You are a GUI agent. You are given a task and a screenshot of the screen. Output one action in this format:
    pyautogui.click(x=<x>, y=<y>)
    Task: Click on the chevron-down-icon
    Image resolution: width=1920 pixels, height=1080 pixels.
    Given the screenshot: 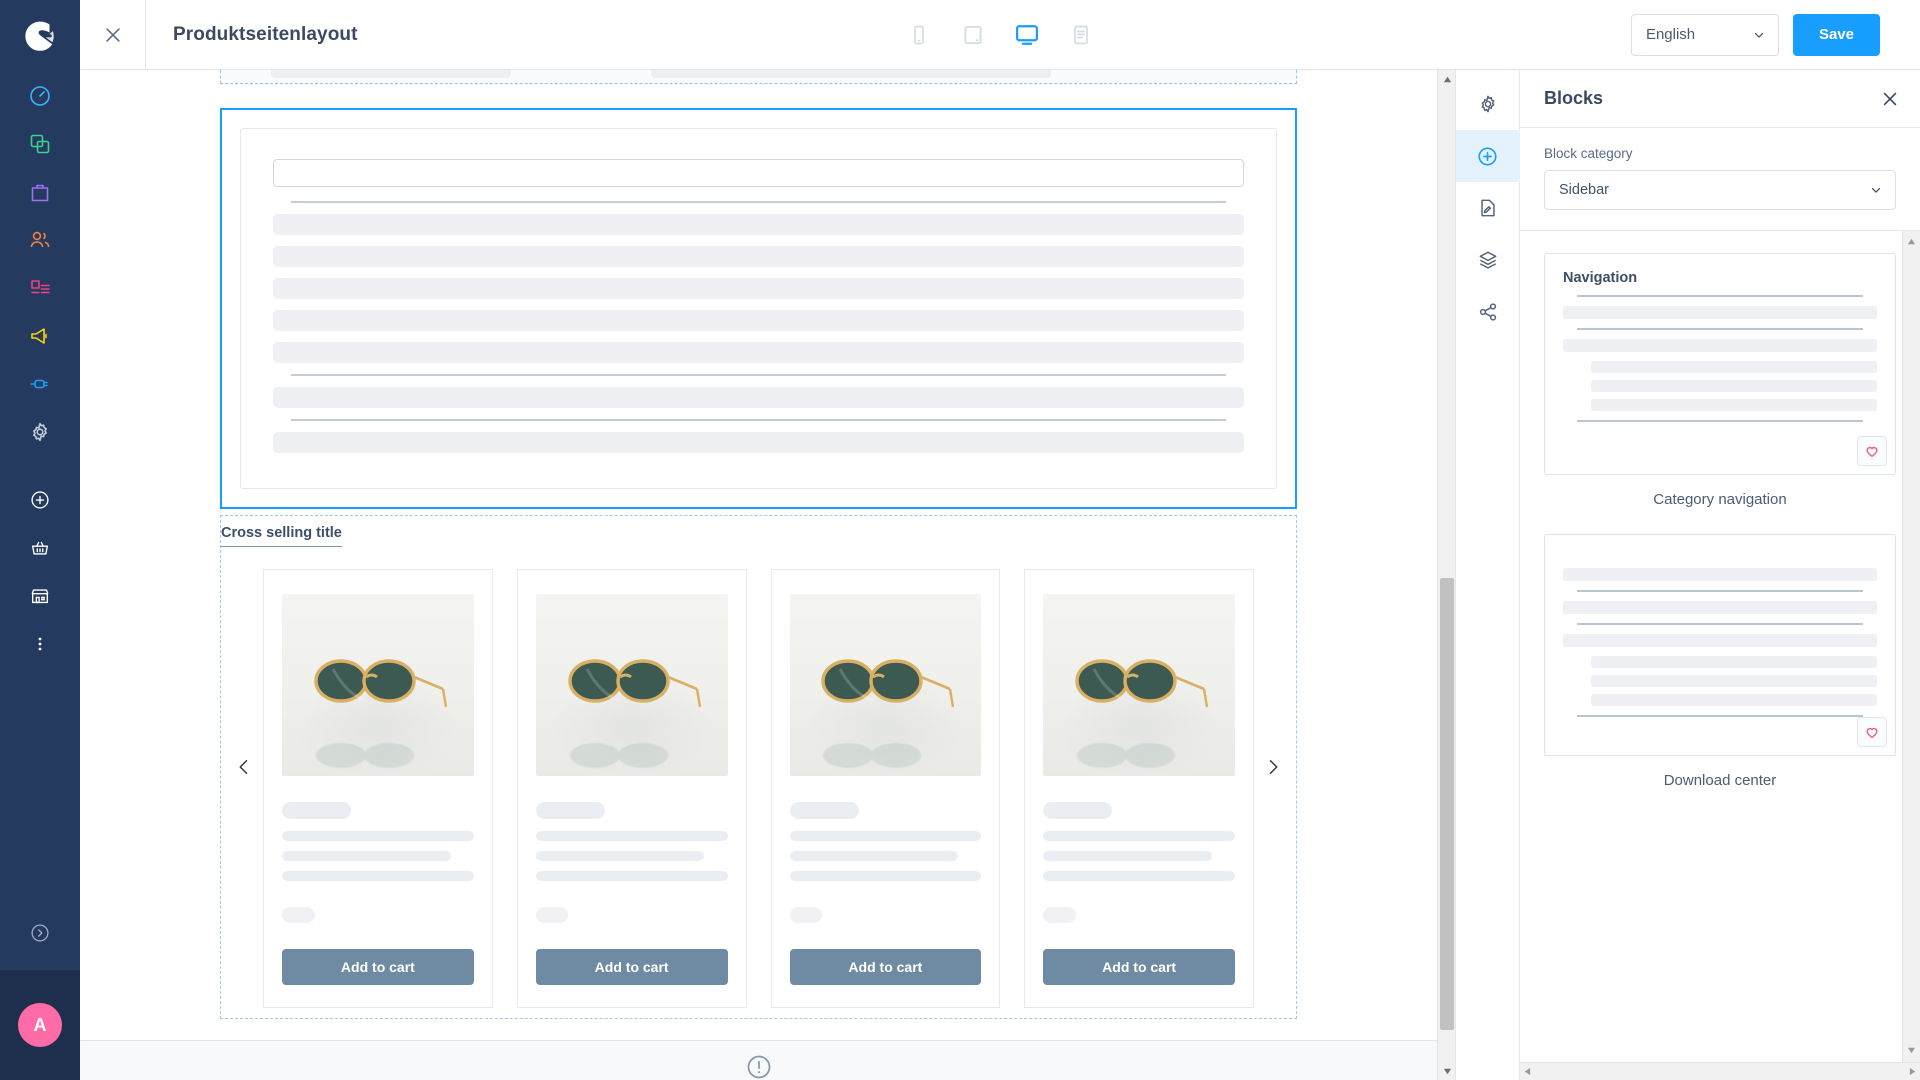 What is the action you would take?
    pyautogui.click(x=1759, y=35)
    